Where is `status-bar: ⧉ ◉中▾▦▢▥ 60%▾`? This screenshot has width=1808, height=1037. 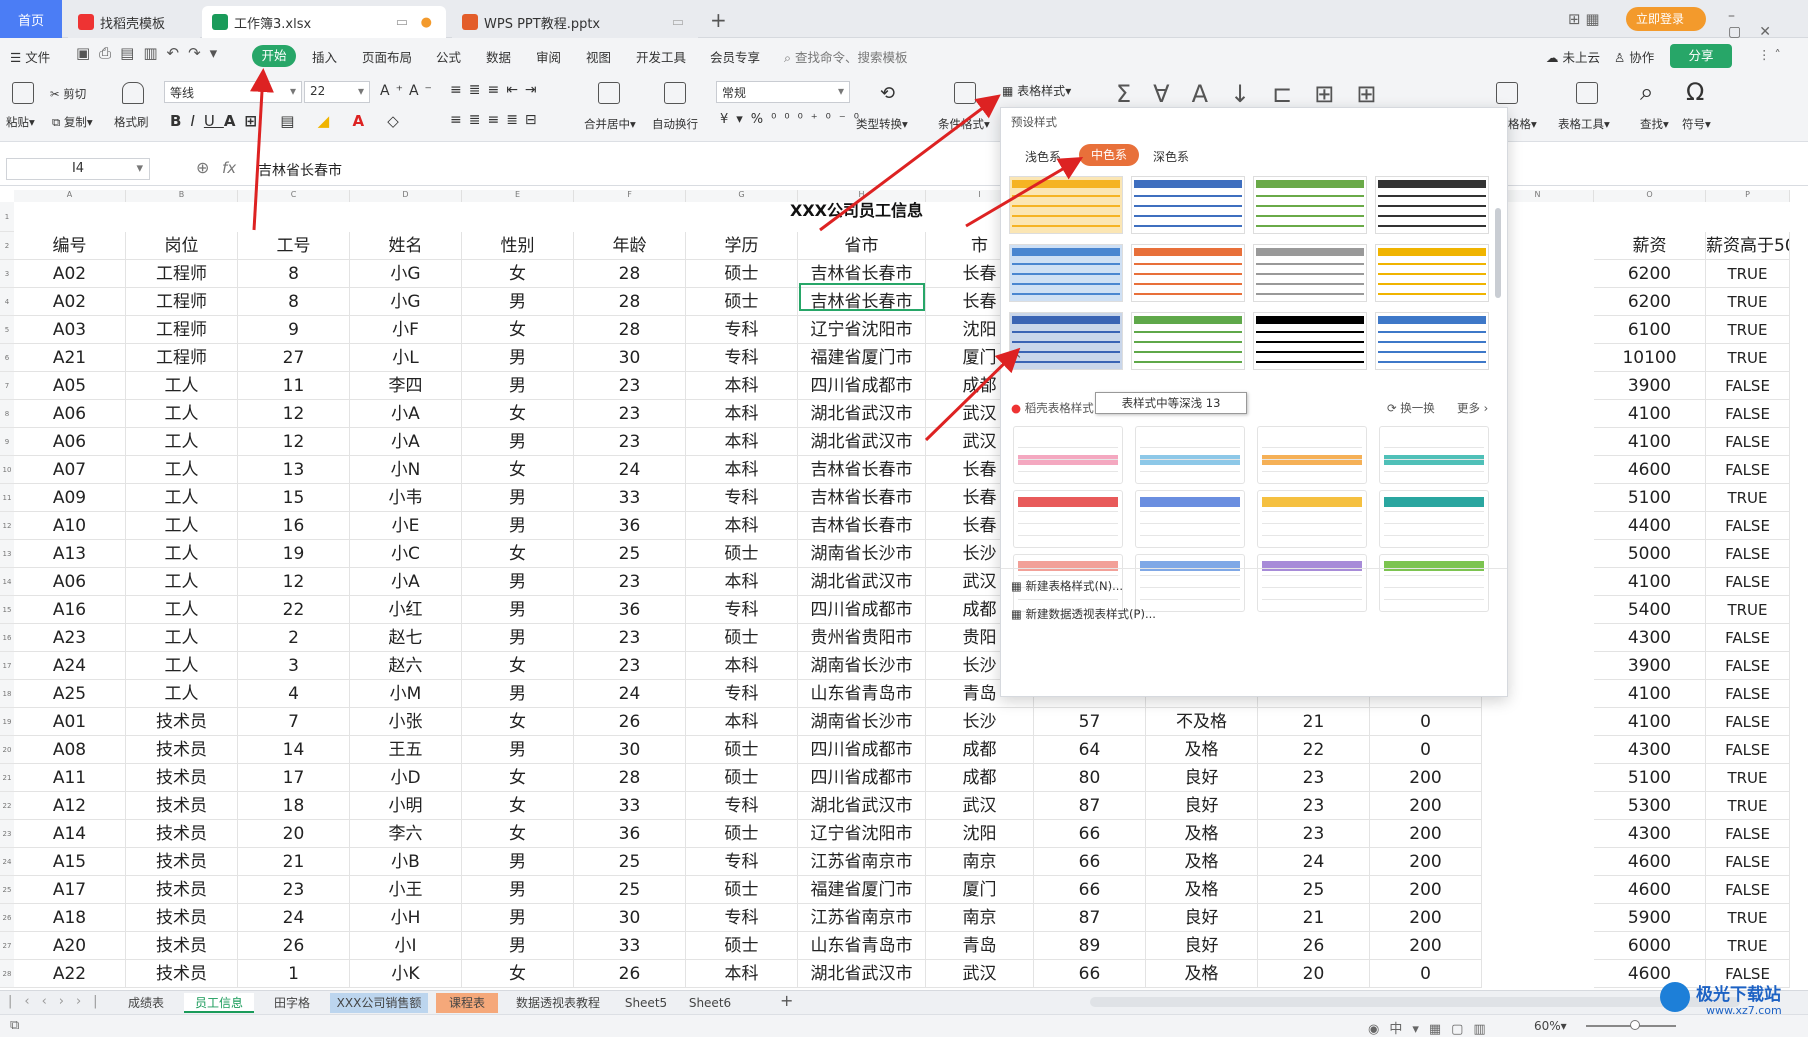
status-bar: ⧉ ◉中▾▦▢▥ 60%▾ is located at coordinates (904, 1025).